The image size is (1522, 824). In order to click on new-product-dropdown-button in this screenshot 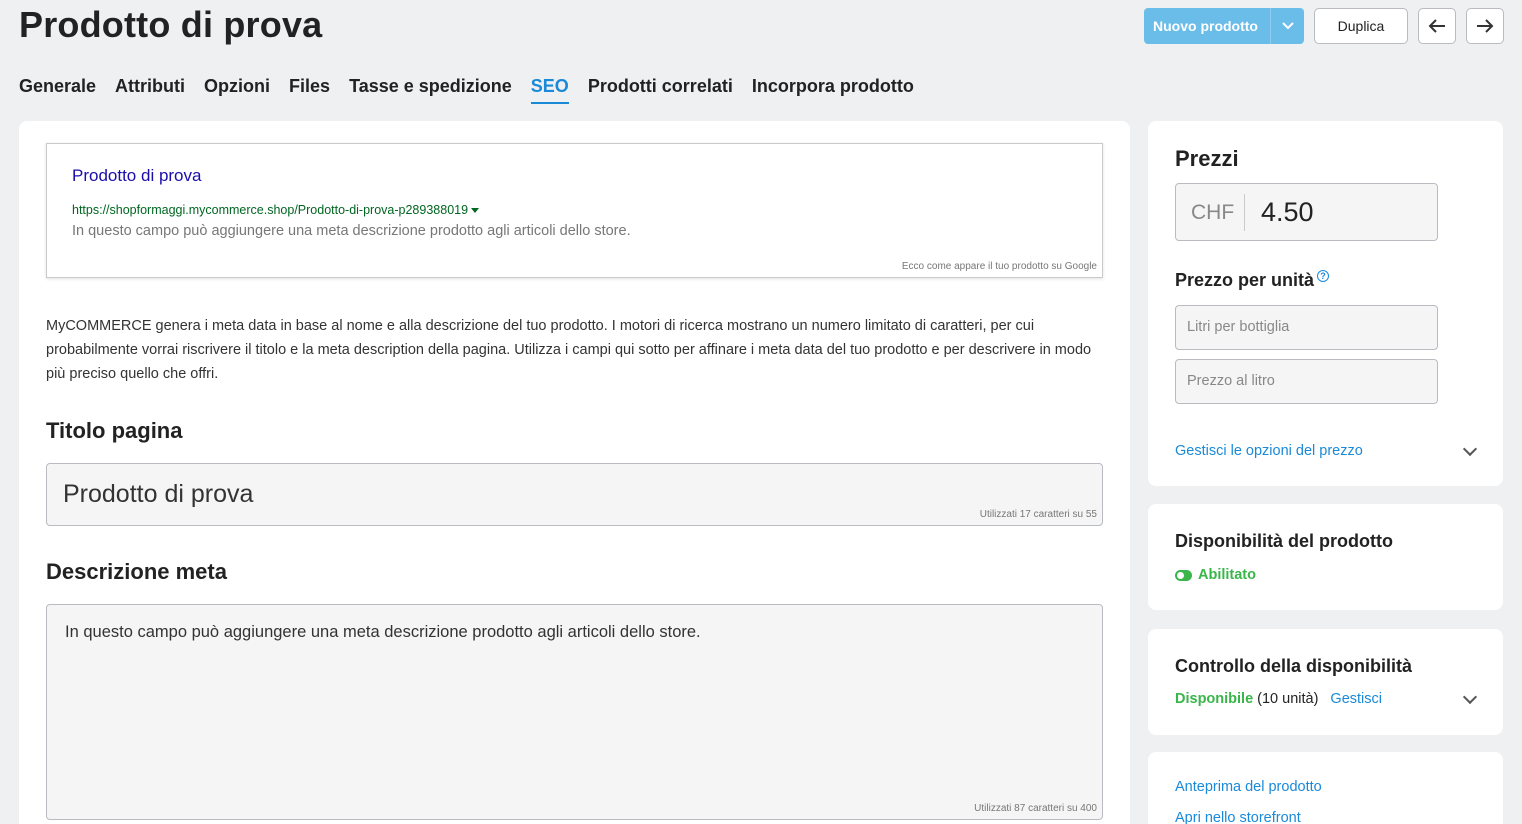, I will do `click(1287, 26)`.